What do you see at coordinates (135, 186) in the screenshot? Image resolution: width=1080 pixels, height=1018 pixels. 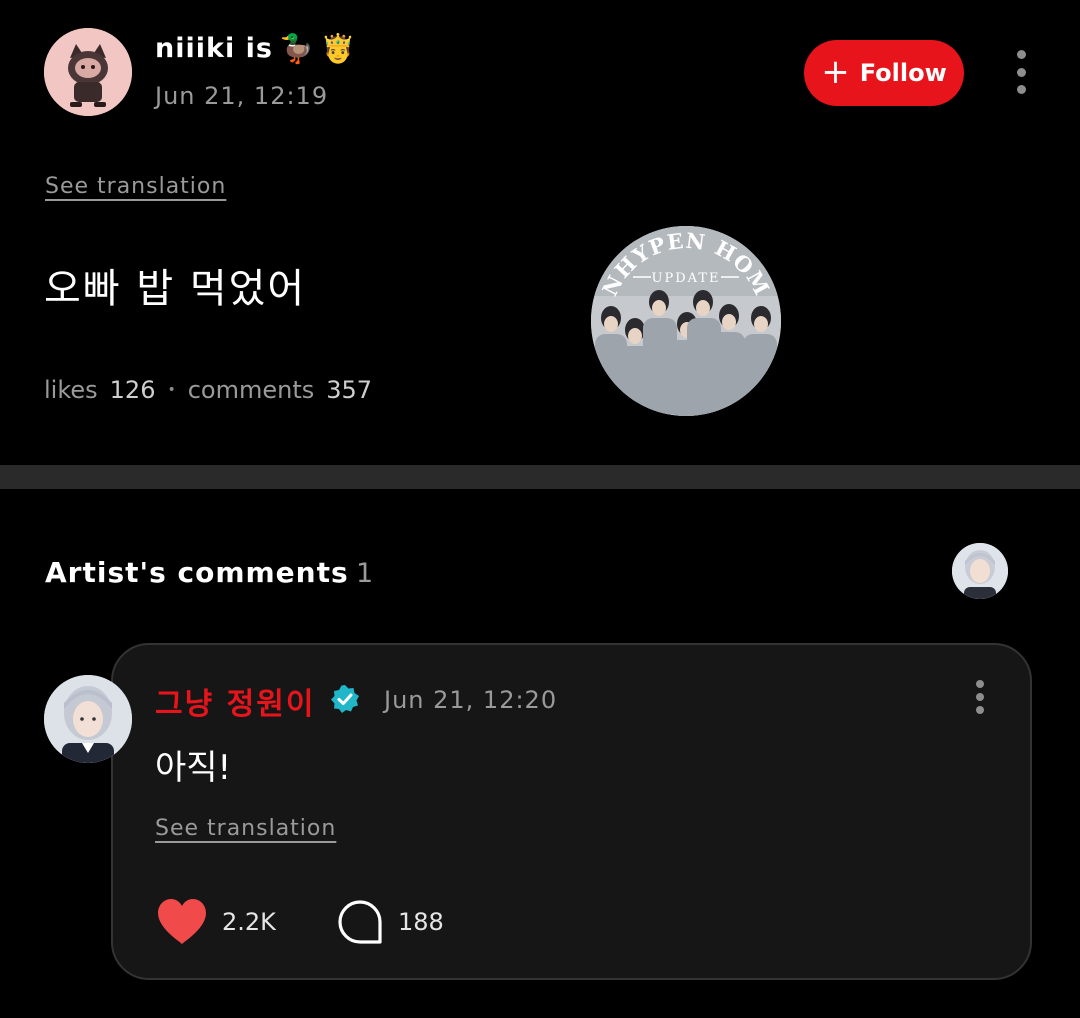 I see `post-see-translation-link: See translation` at bounding box center [135, 186].